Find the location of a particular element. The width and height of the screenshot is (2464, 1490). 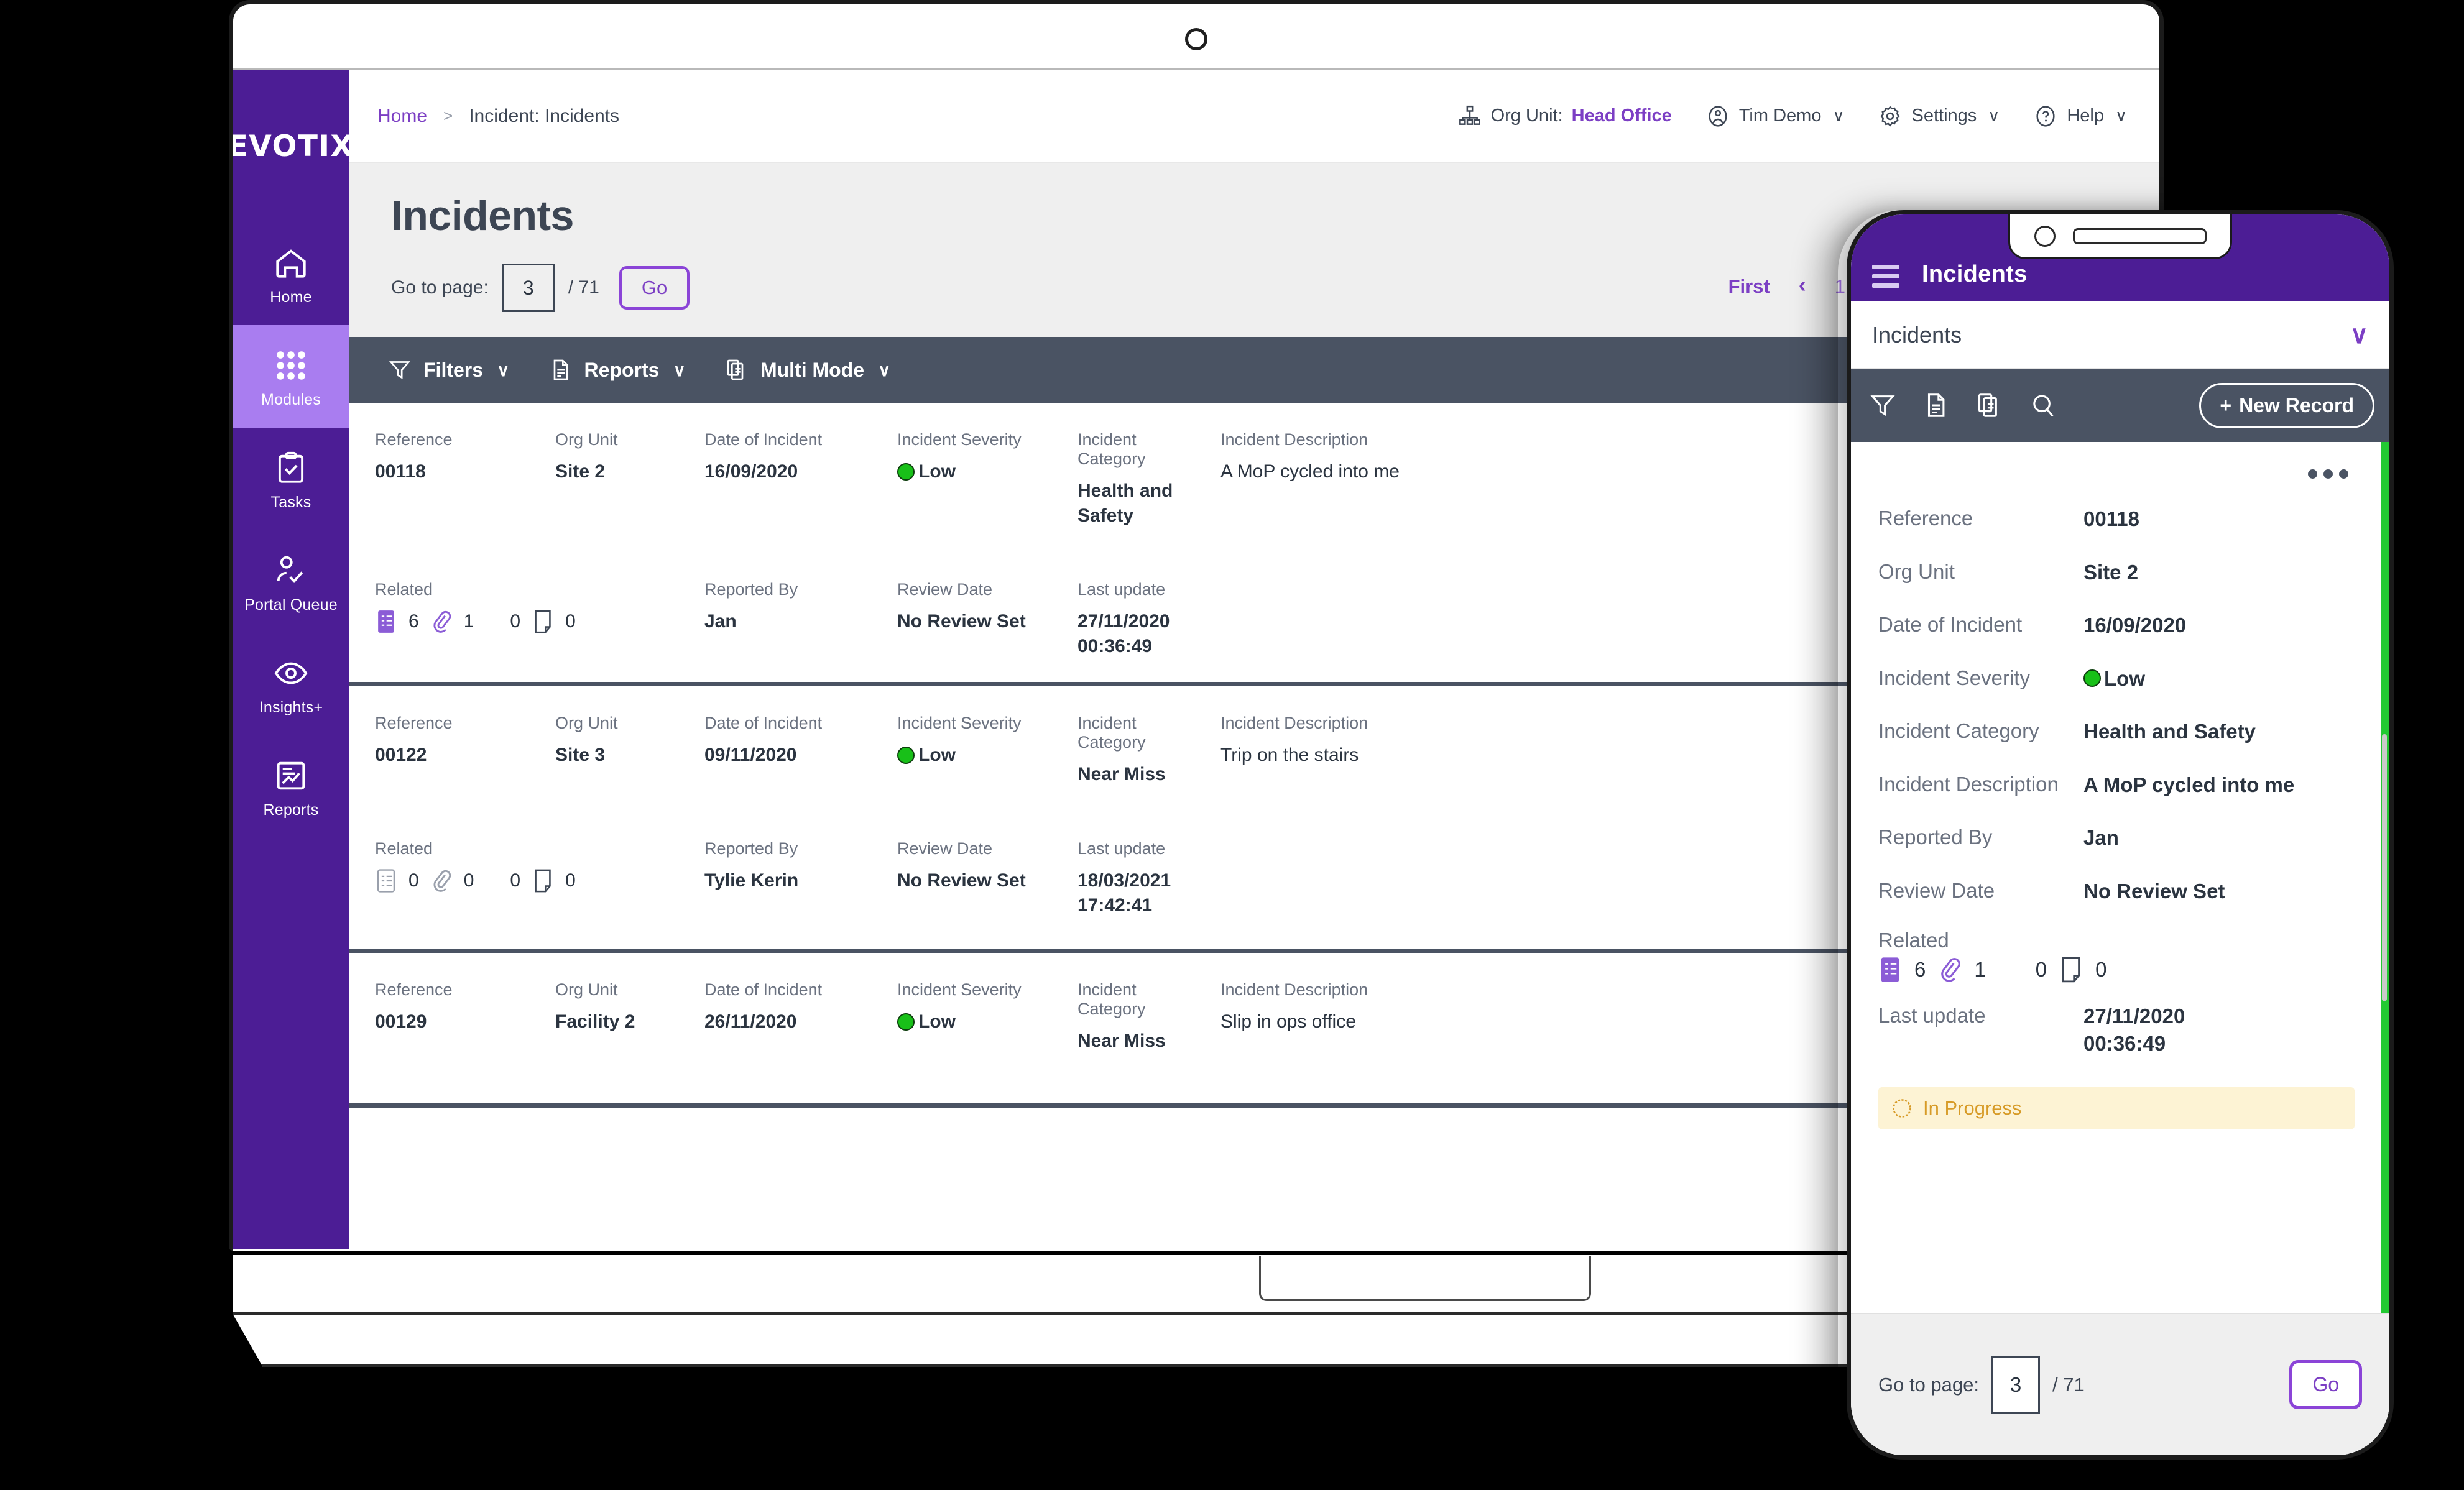

scrollbar is located at coordinates (2384, 867).